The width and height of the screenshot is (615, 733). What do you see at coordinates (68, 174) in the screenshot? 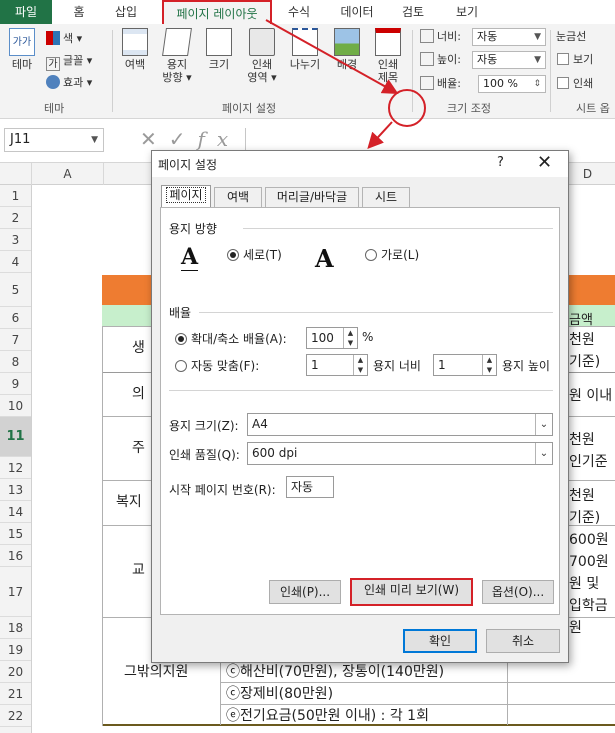
I see `column-header-a: A` at bounding box center [68, 174].